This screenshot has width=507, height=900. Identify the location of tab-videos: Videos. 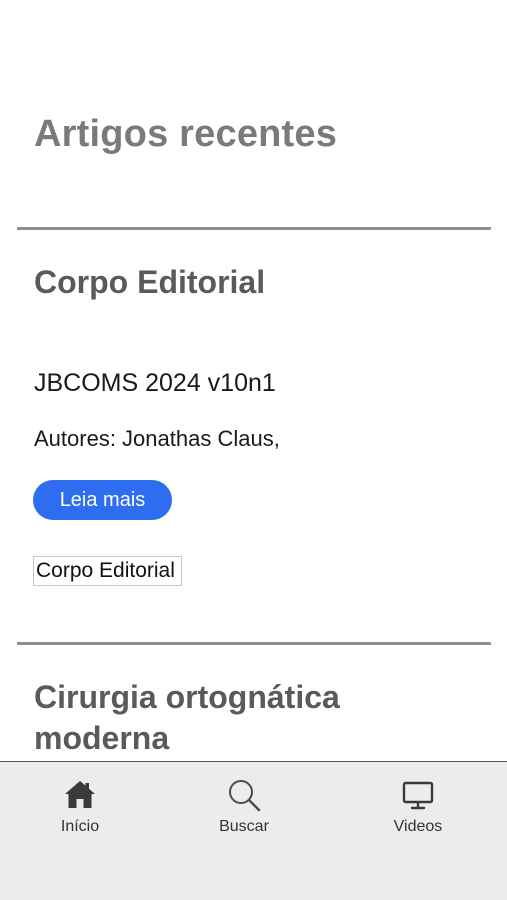
(418, 807).